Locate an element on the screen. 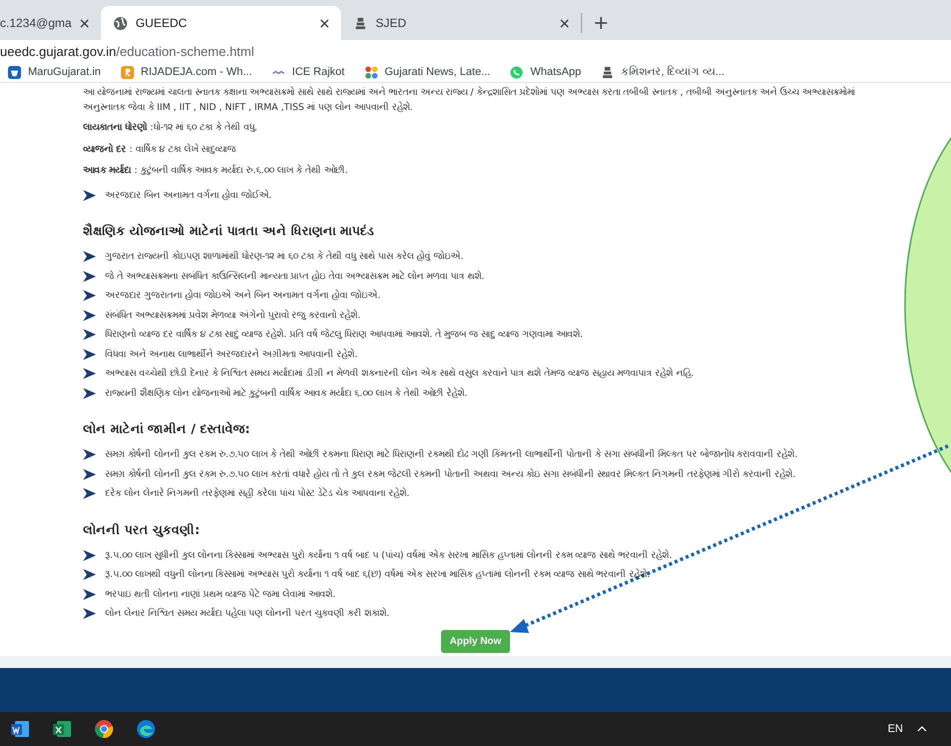 Image resolution: width=951 pixels, height=746 pixels. list-item-text: સમગ્ર કોર્ષની લોનની કુલ રકમ રુ.૭.૫૦ લાખ કે તેથી ઓછી રકમના ધિરાણ માટે ધિરાણની રકમથી દોઢ ગણી કિંમતની લાભાર્થીની પોતાની કે સગા સંબંધીની મિલ્કત પર બોજાનોંધ કરાવવાની રહેશે. is located at coordinates (451, 454).